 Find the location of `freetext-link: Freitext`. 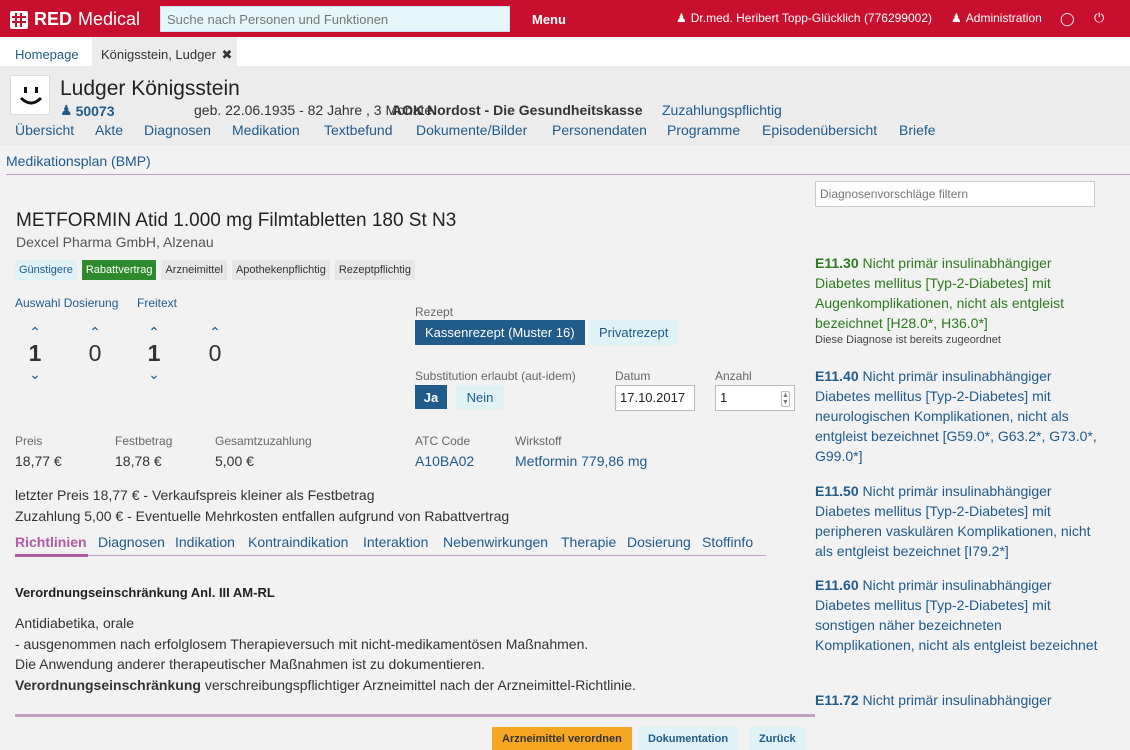

freetext-link: Freitext is located at coordinates (157, 303).